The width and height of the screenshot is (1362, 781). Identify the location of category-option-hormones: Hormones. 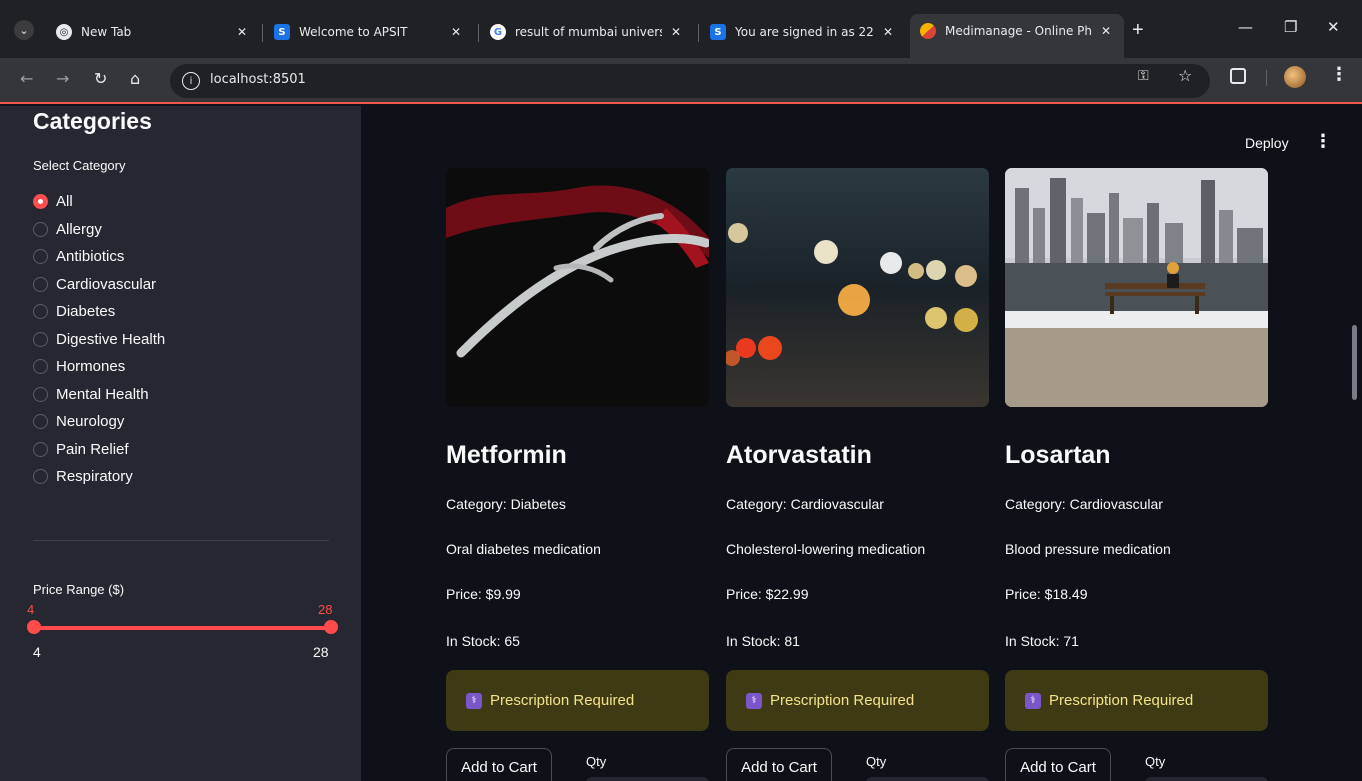
(99, 367).